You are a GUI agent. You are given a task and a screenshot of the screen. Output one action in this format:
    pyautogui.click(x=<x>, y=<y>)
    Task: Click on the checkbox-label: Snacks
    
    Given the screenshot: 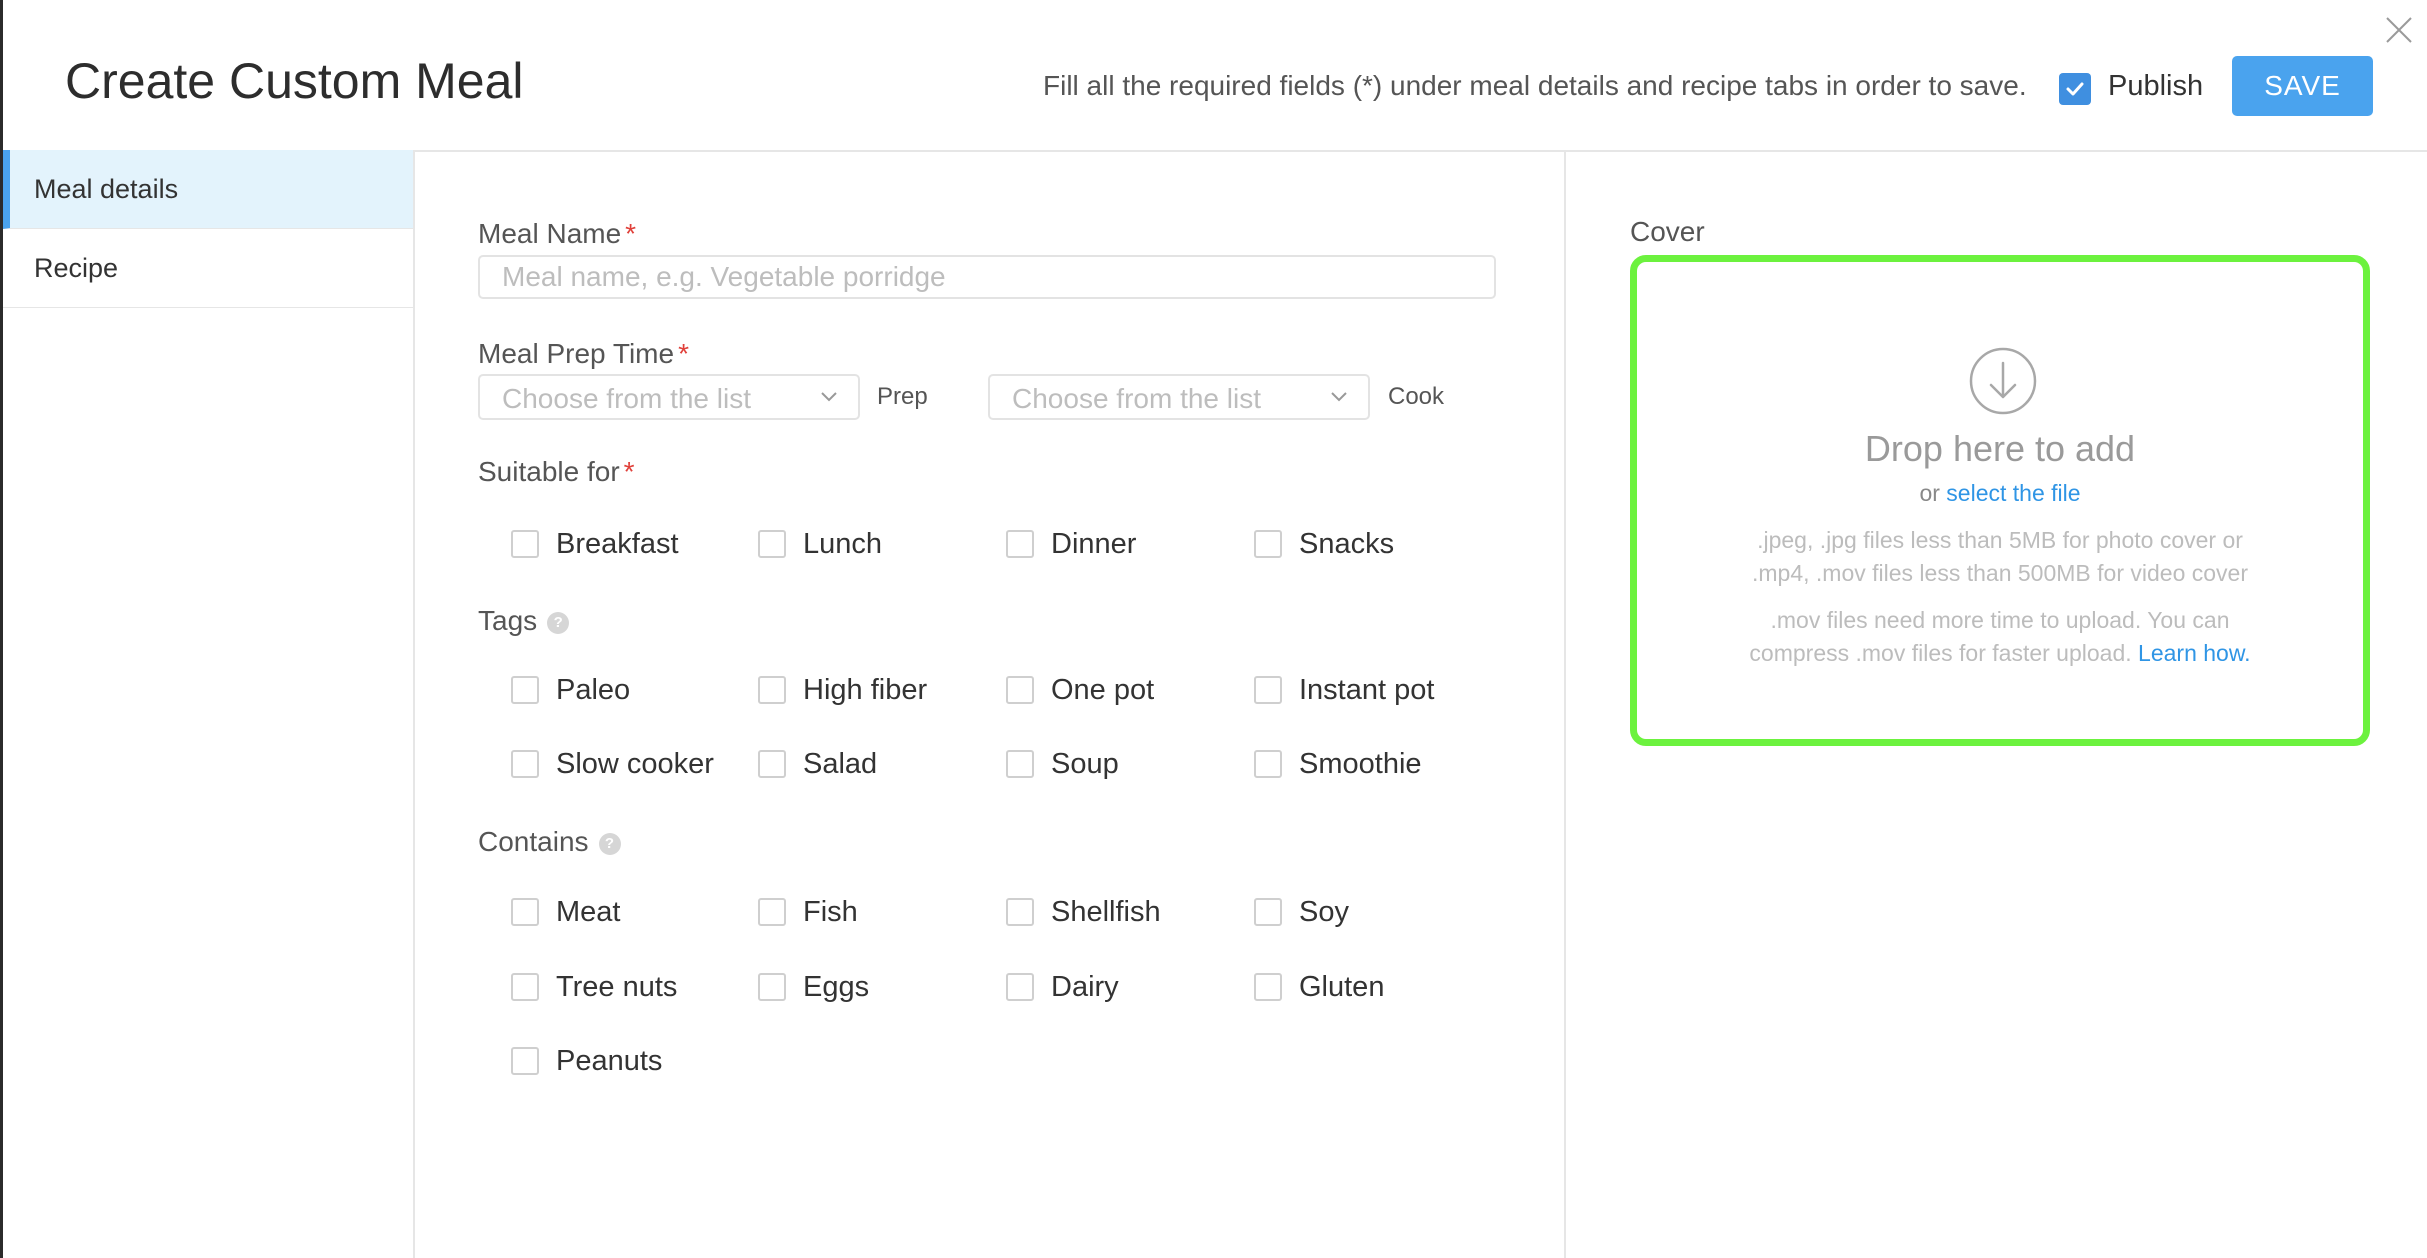 What is the action you would take?
    pyautogui.click(x=1346, y=544)
    